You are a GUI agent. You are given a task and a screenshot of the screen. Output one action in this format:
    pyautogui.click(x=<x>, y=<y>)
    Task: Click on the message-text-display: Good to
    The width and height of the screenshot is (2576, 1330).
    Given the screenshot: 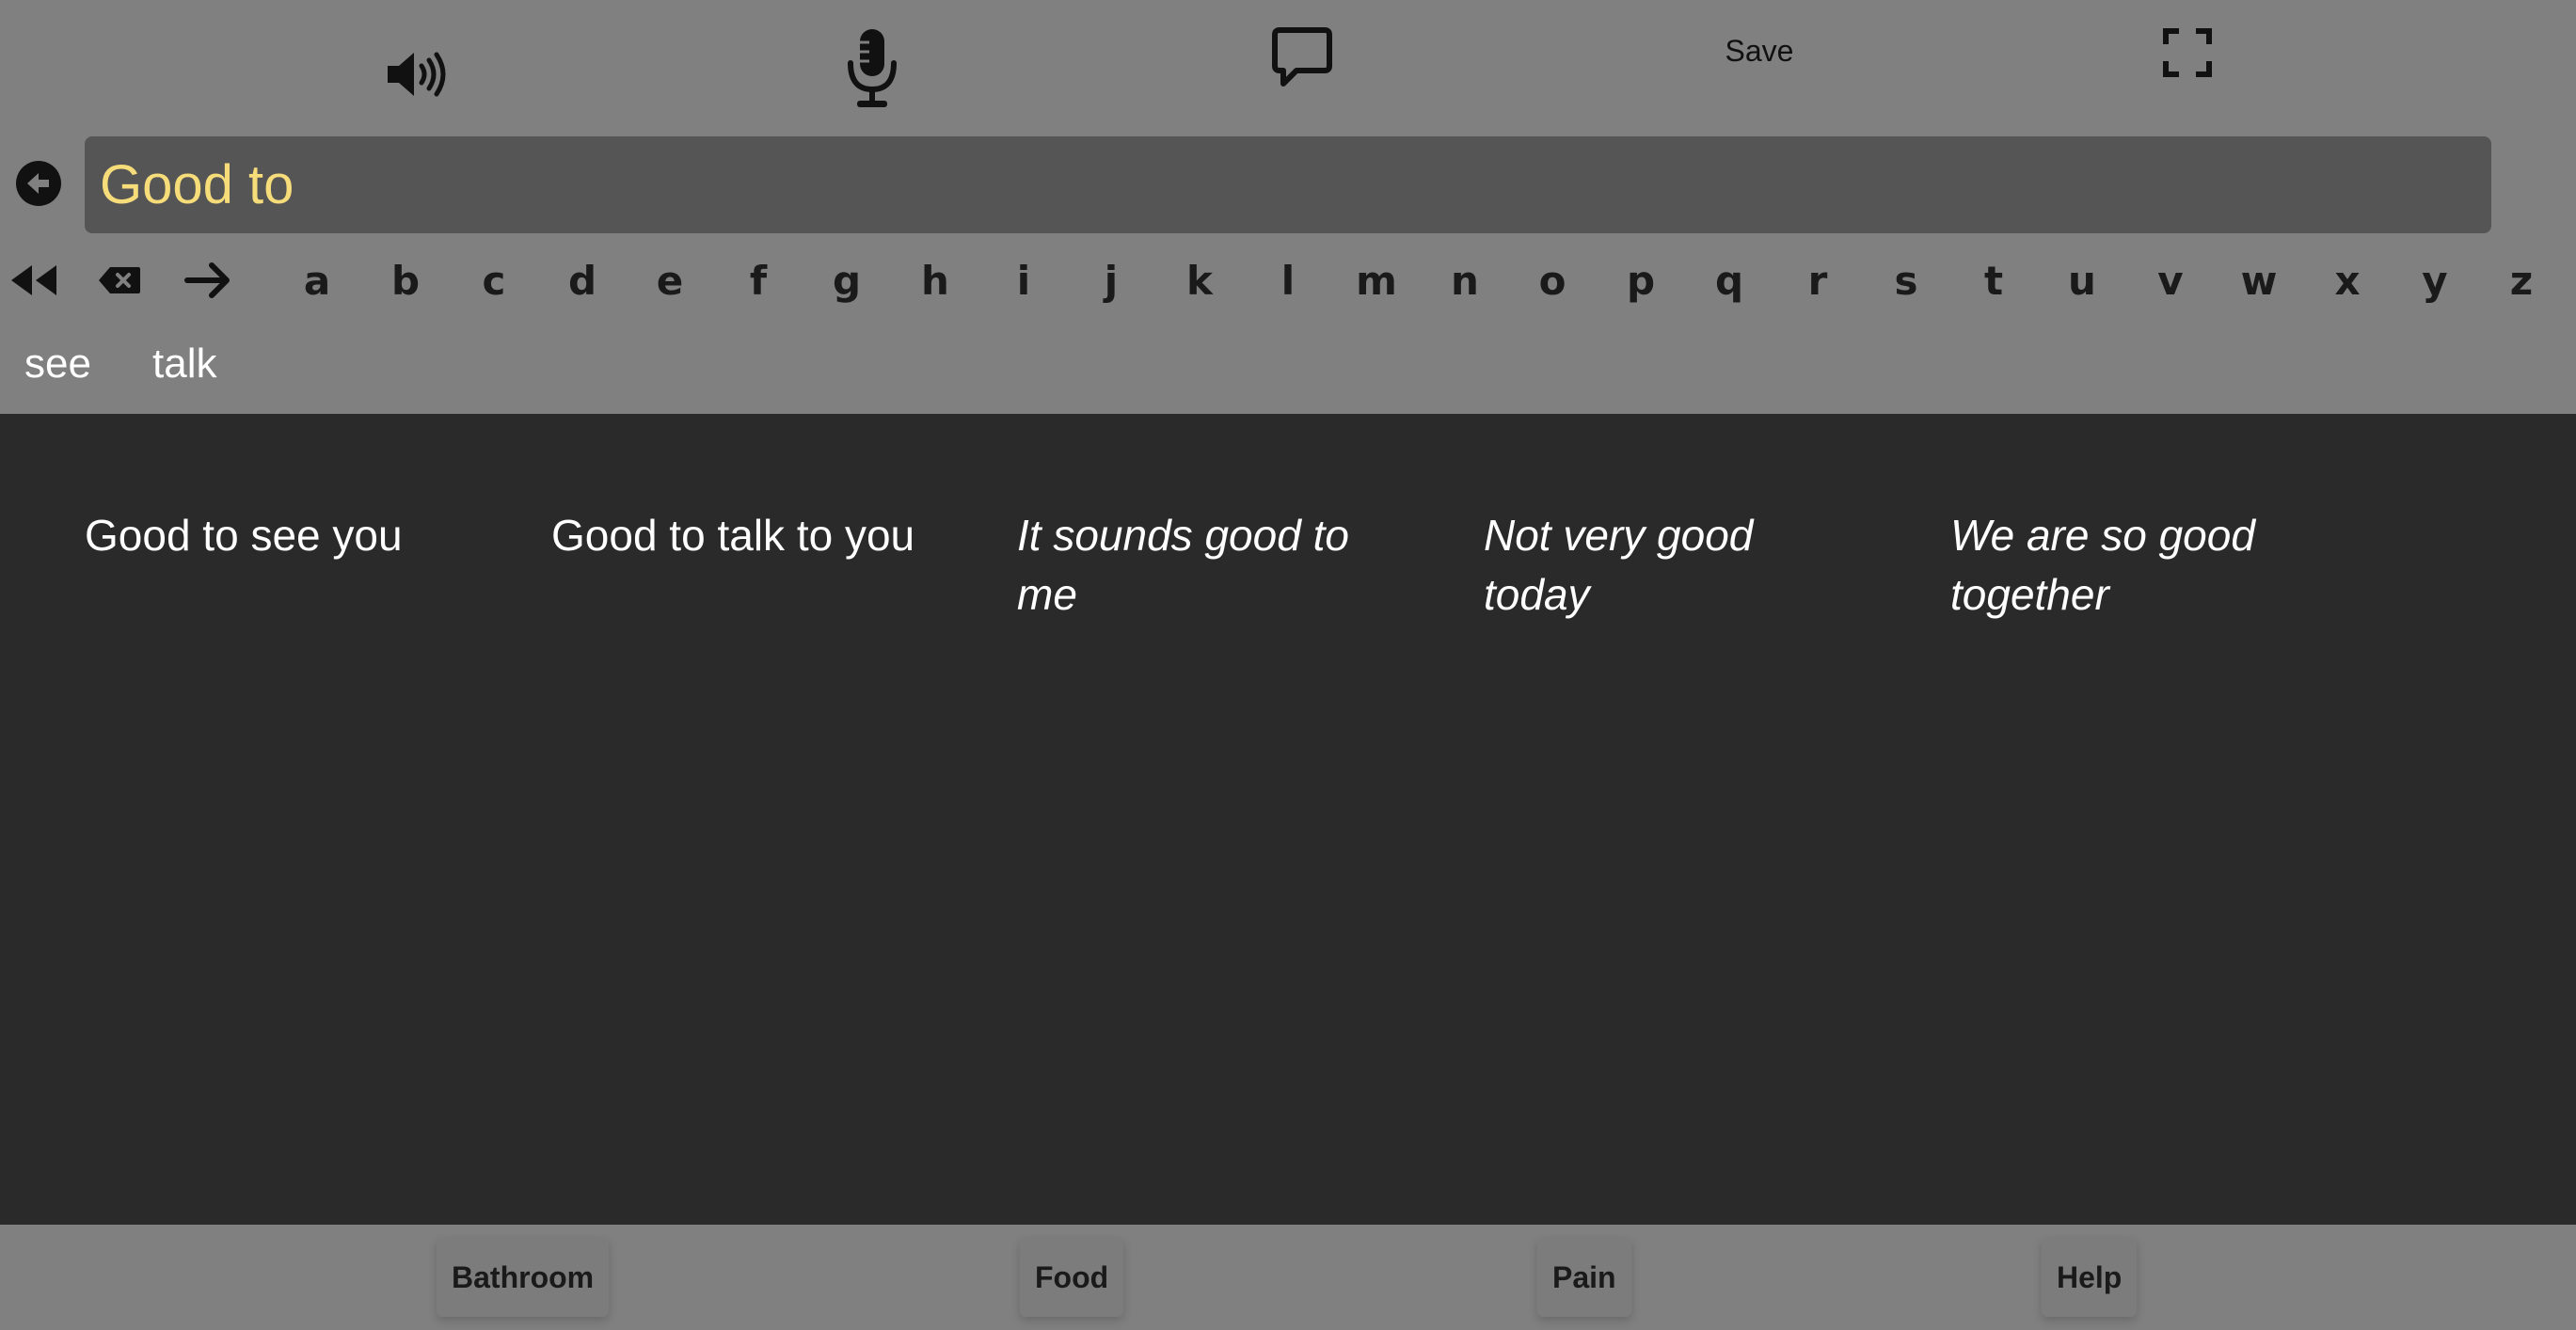 What is the action you would take?
    pyautogui.click(x=1288, y=184)
    